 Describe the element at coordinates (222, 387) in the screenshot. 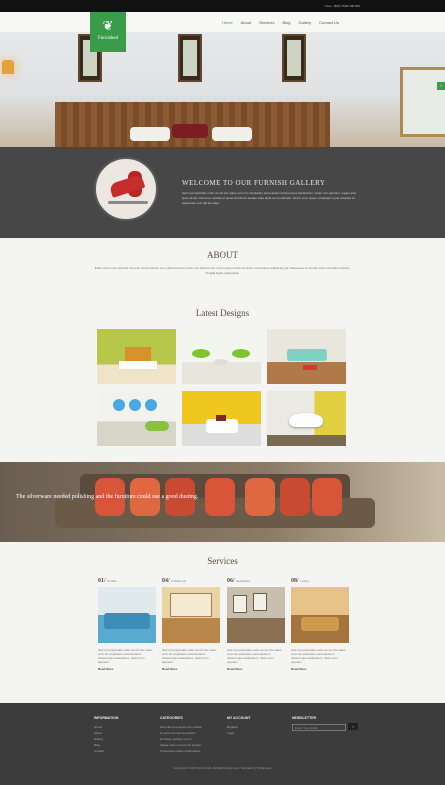

I see `design-gallery` at that location.